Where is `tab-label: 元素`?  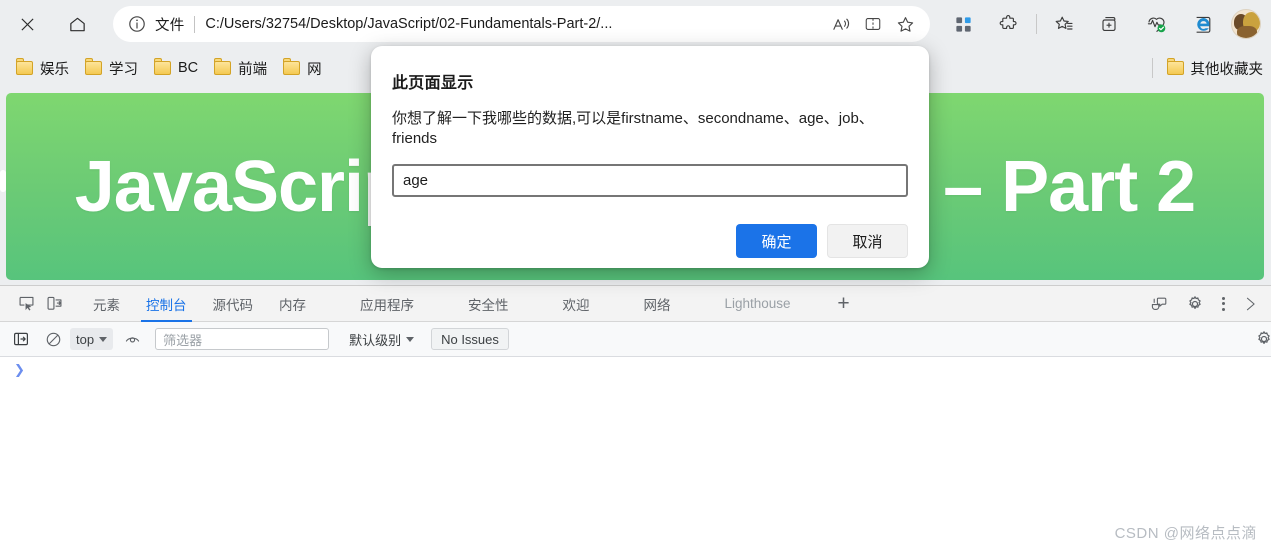
tab-label: 元素 is located at coordinates (106, 305).